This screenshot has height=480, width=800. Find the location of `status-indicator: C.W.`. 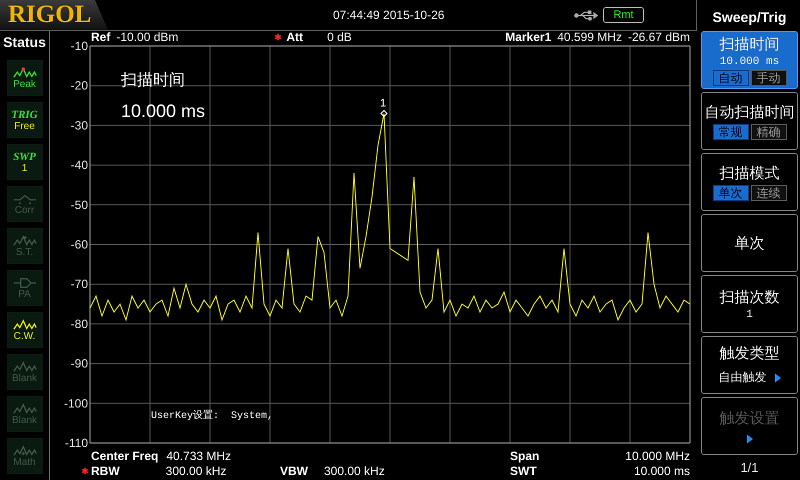

status-indicator: C.W. is located at coordinates (24, 330).